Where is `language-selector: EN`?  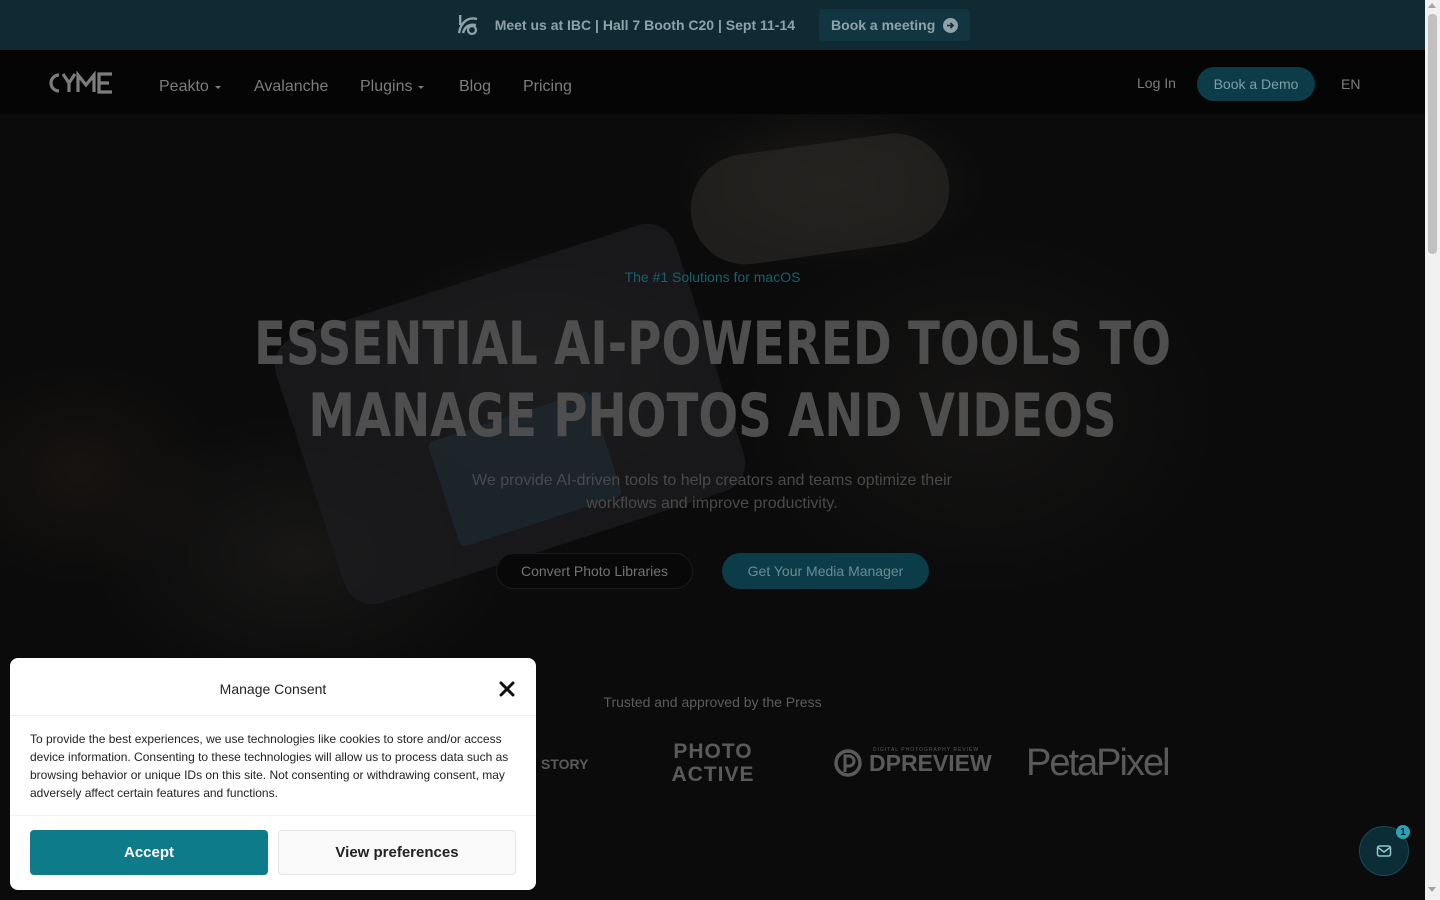
language-selector: EN is located at coordinates (1350, 84).